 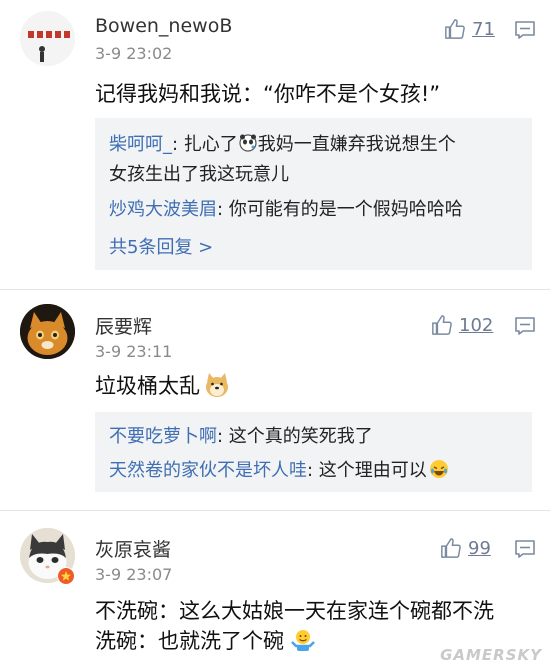 What do you see at coordinates (268, 94) in the screenshot?
I see `comment-text: 记得我妈和我说：“你咋不是个女孩!”` at bounding box center [268, 94].